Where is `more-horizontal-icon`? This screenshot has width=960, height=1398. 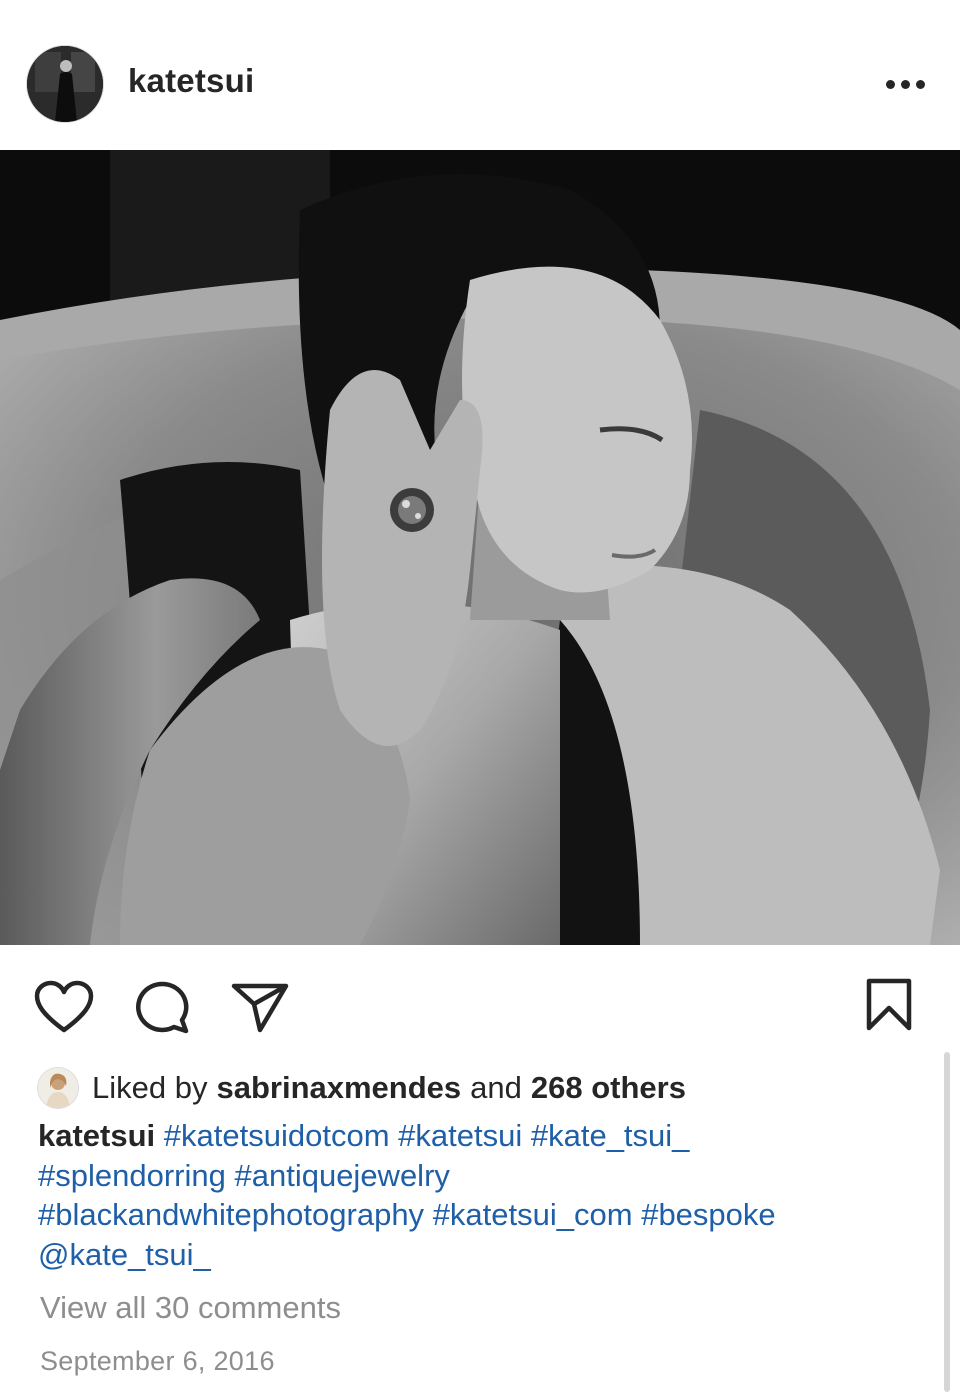
more-horizontal-icon is located at coordinates (905, 85).